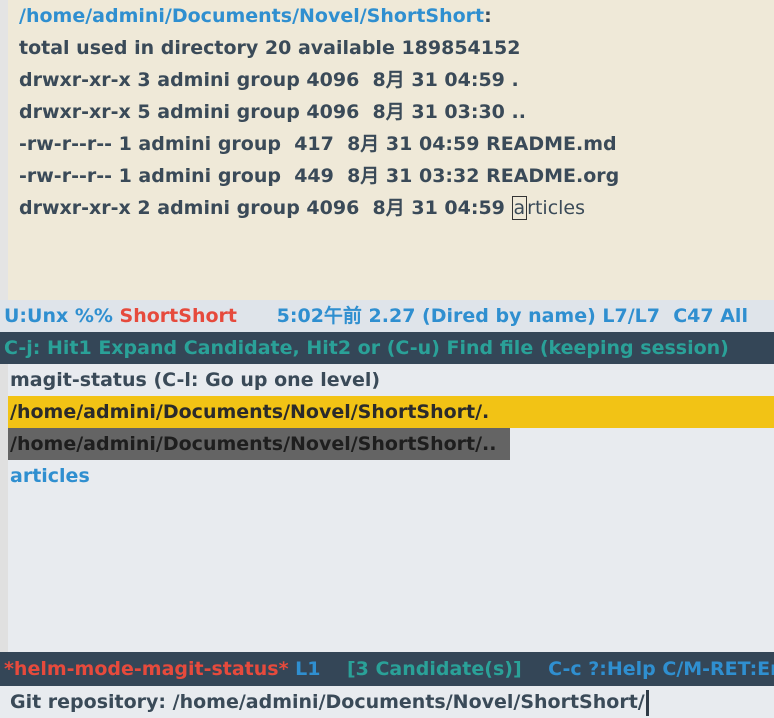 This screenshot has width=774, height=718. Describe the element at coordinates (251, 16) in the screenshot. I see `dired-header-path: /home/admini/Documents/Novel/ShortShort` at that location.